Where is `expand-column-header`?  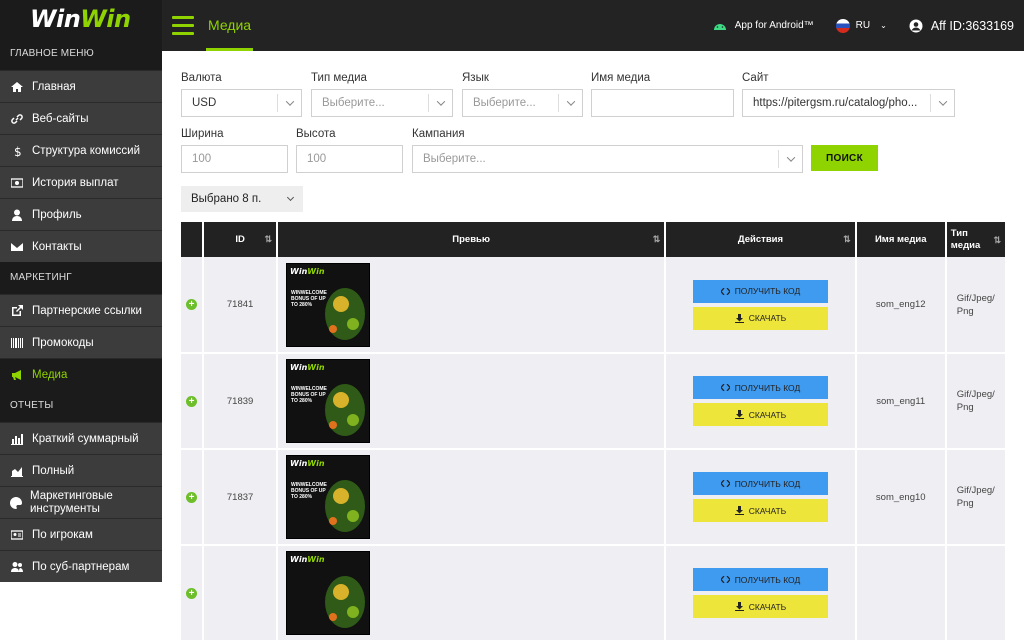 expand-column-header is located at coordinates (193, 239).